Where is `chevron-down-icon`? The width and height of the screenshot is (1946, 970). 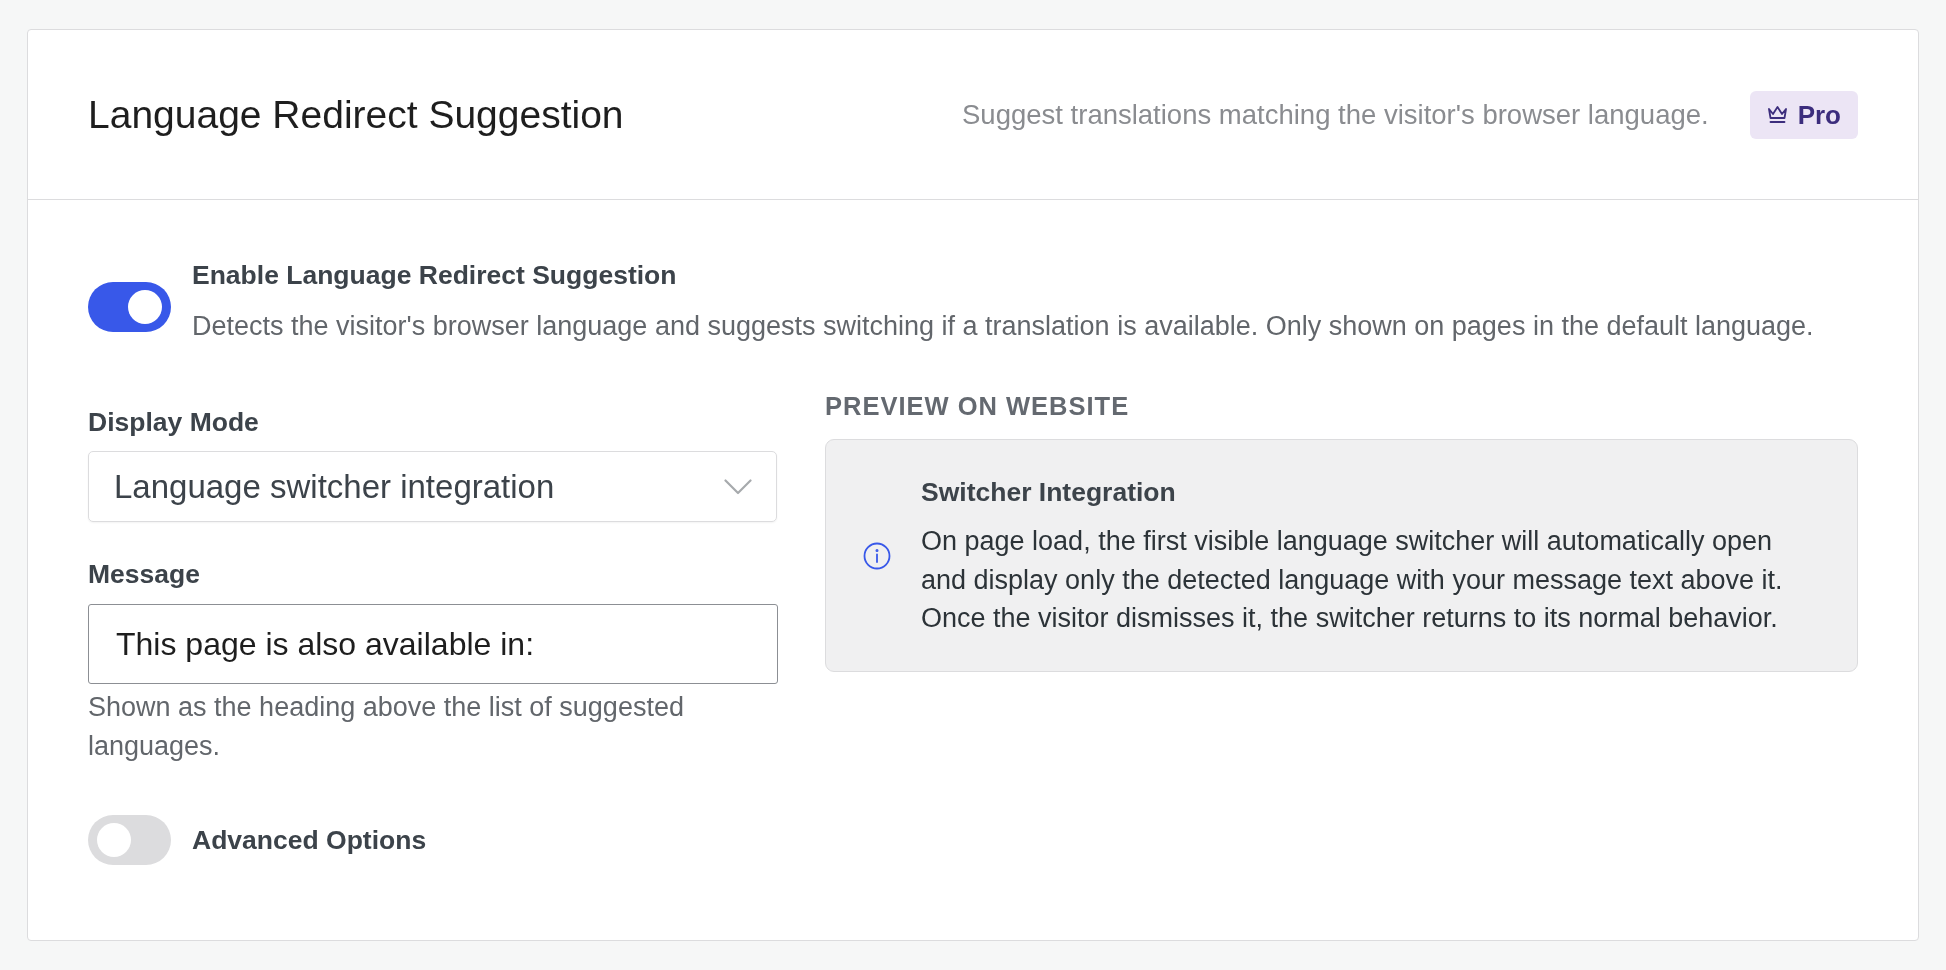
chevron-down-icon is located at coordinates (738, 486).